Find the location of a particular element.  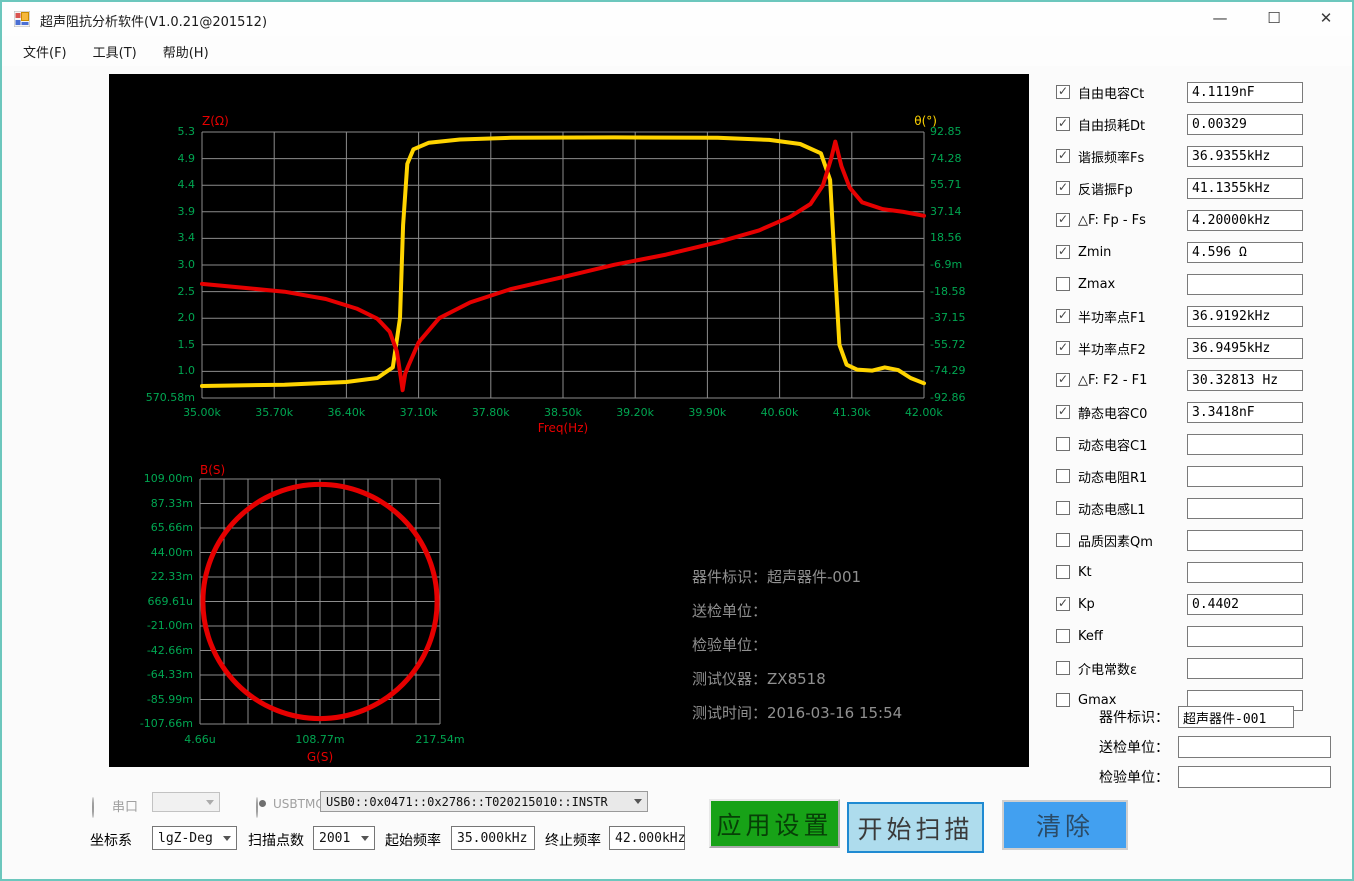

result-value-field: 30.32813 Hz is located at coordinates (1245, 380).